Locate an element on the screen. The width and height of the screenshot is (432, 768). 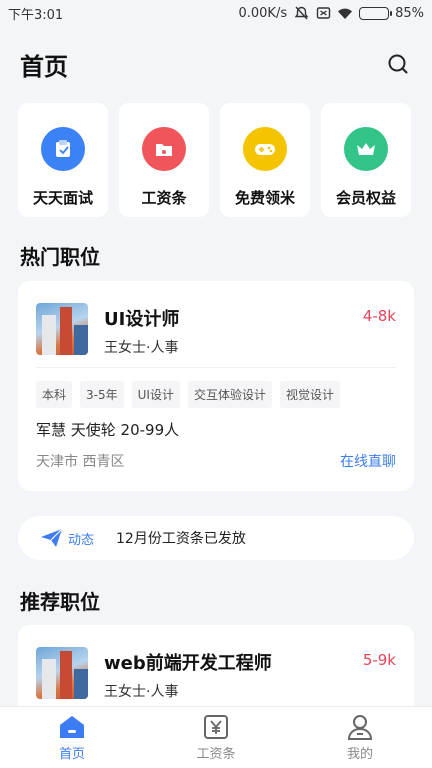
tab-mine: 我的 is located at coordinates (360, 737).